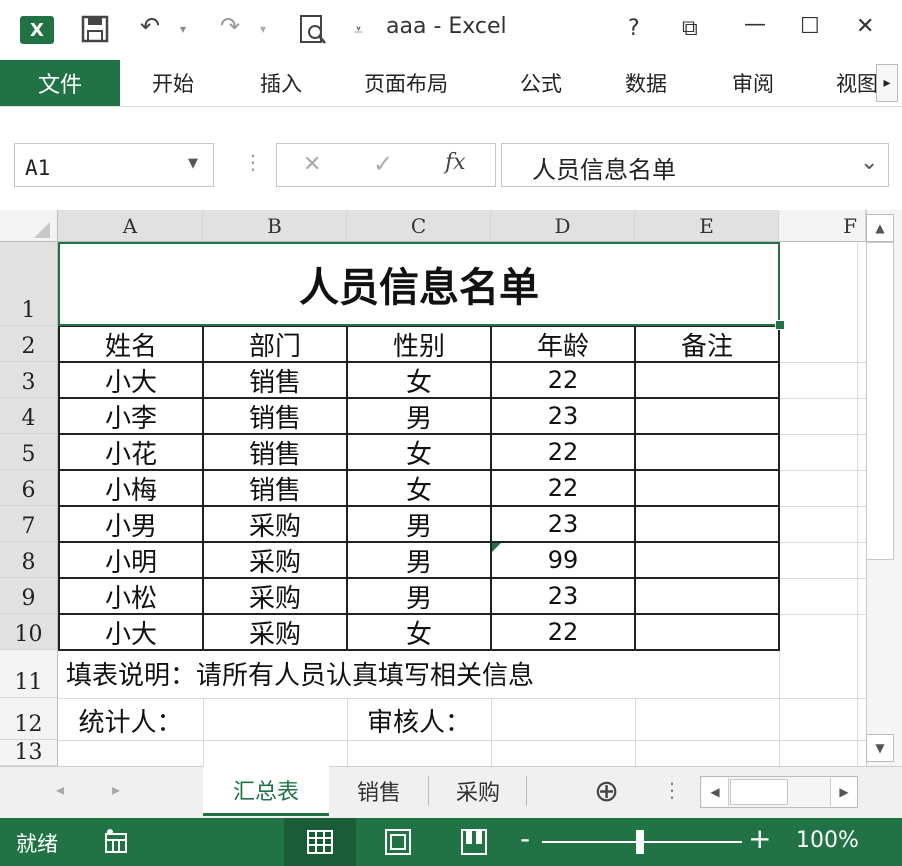 The width and height of the screenshot is (902, 866). I want to click on save-icon, so click(95, 29).